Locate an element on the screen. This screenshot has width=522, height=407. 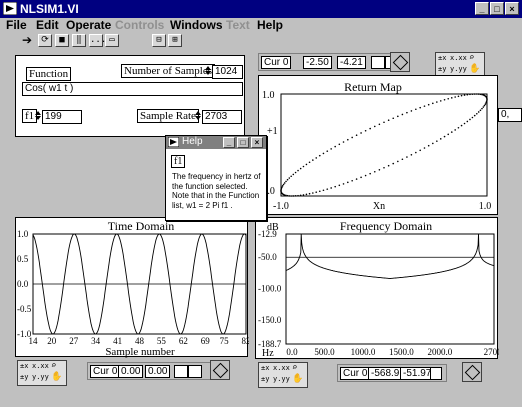
frequency-domain-title: Frequency Domain is located at coordinates (386, 226).